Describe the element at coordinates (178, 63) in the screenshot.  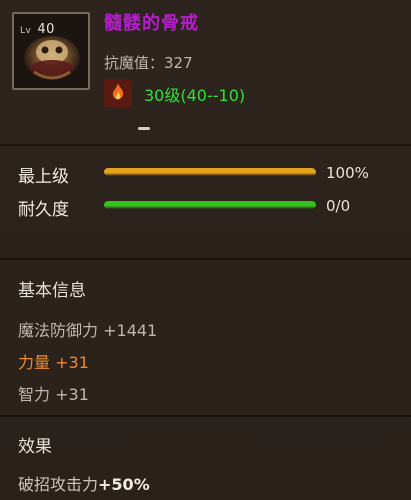
I see `resist-value: 327` at that location.